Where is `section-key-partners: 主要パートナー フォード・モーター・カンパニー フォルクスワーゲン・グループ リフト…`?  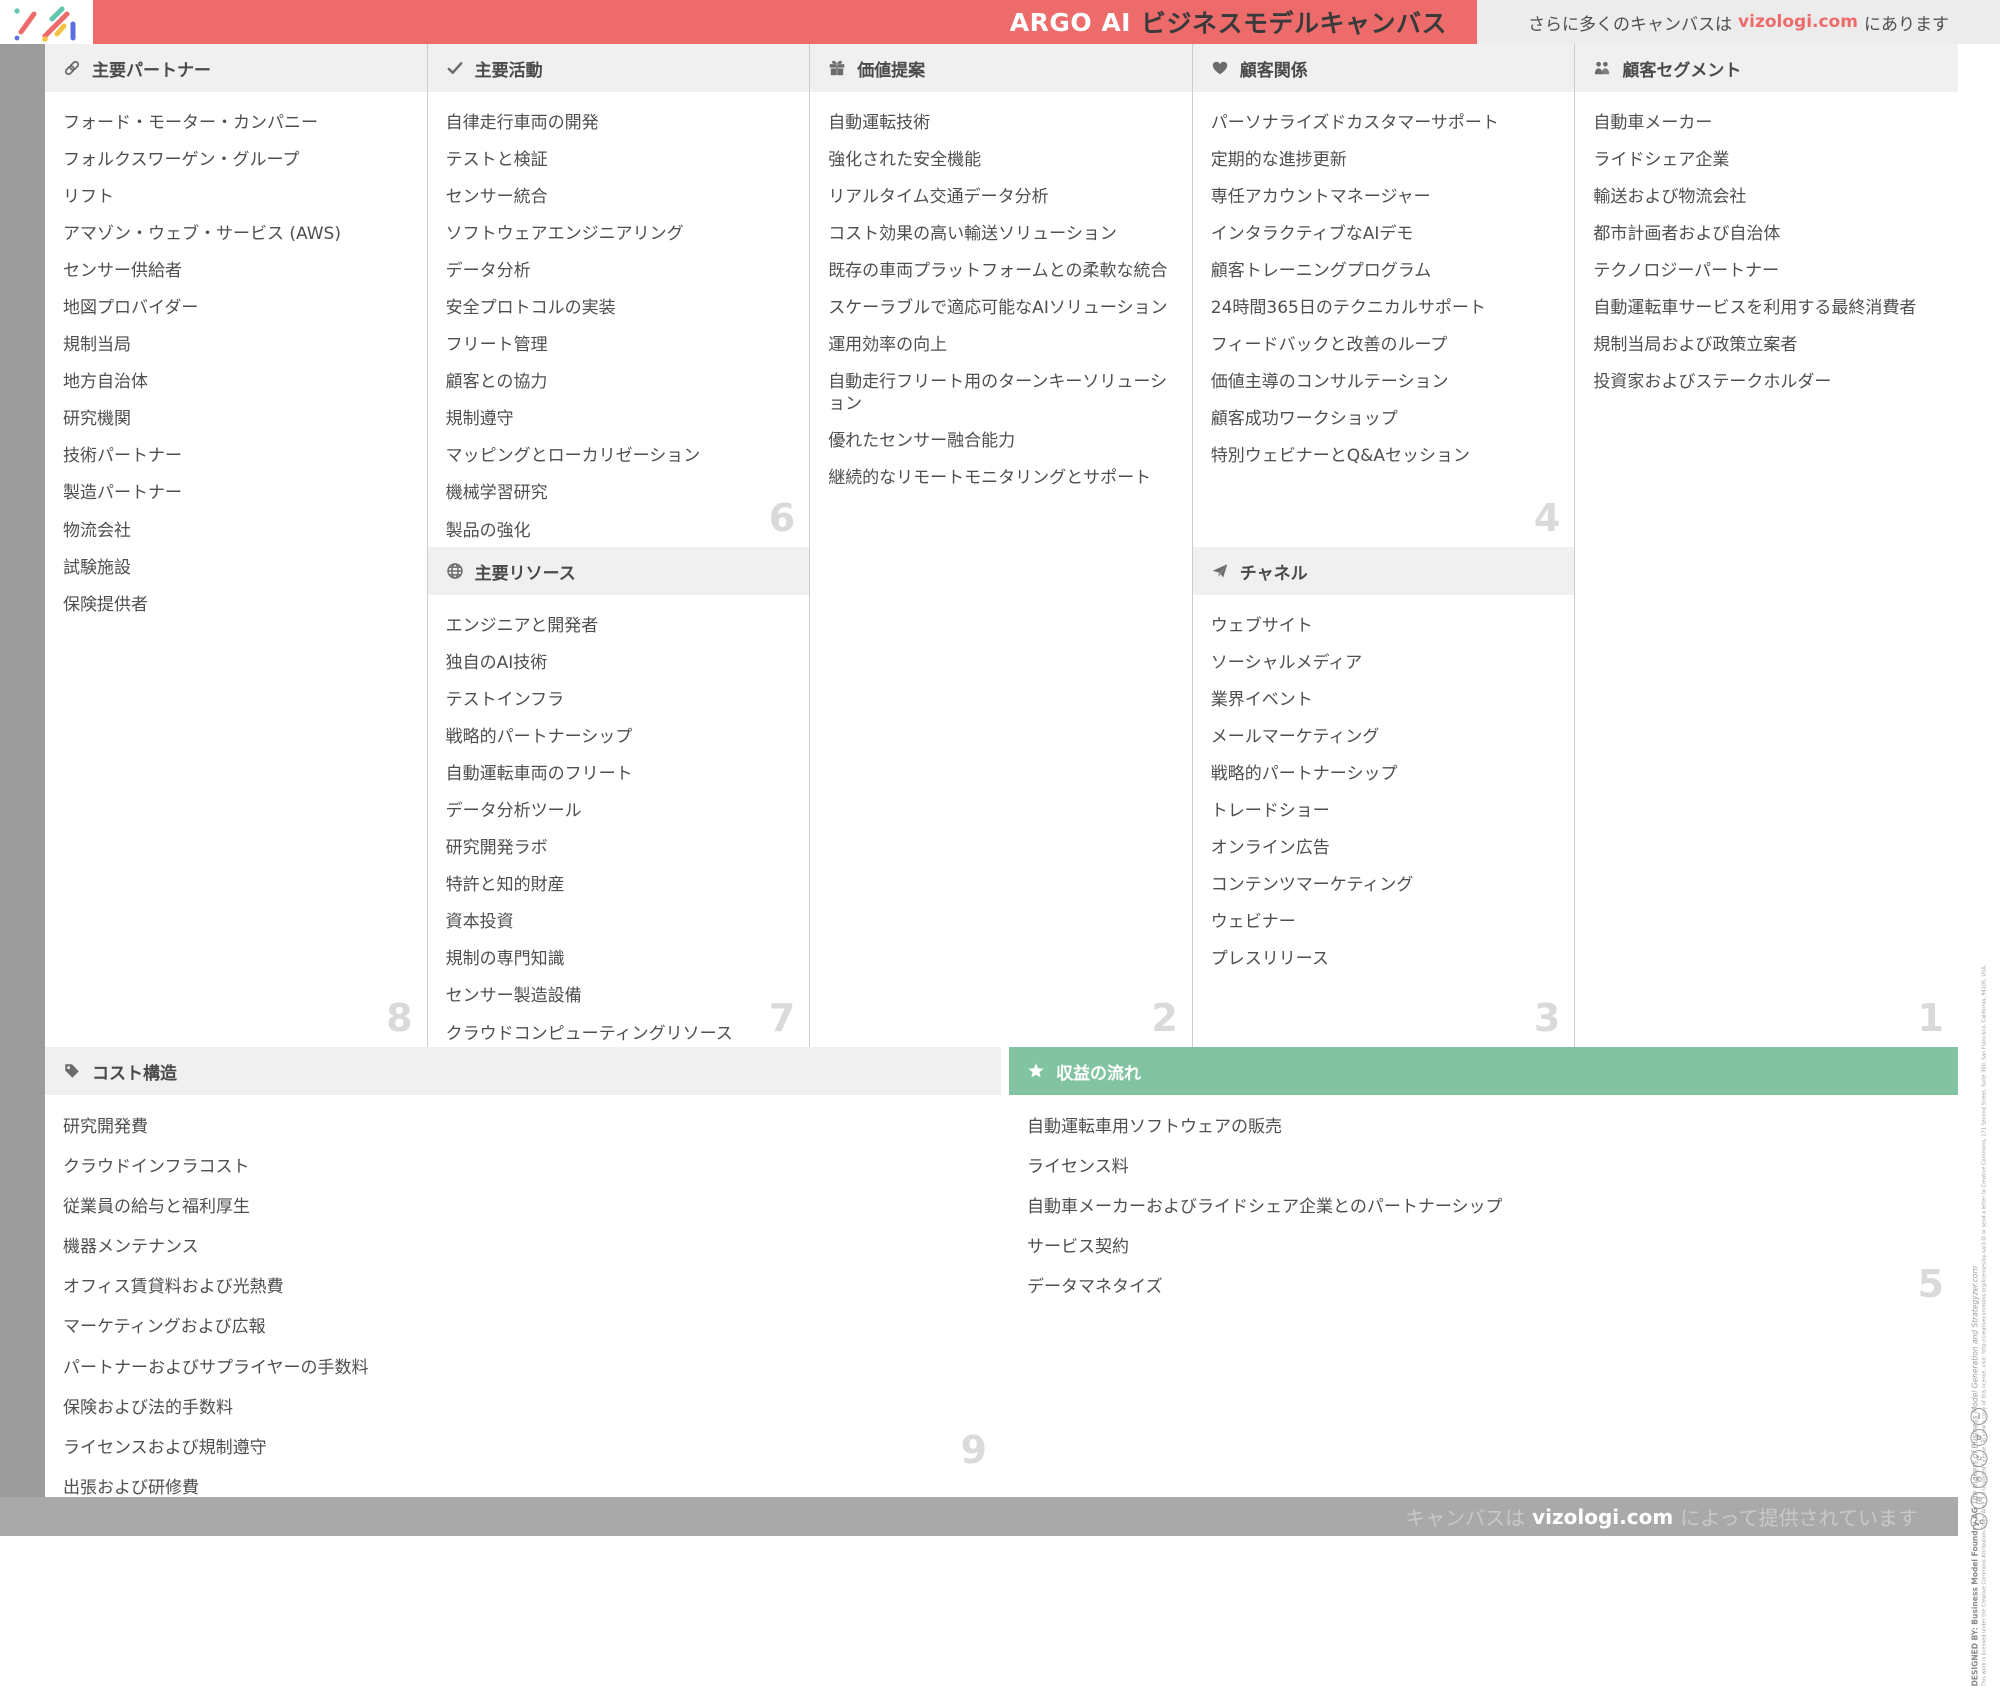 section-key-partners: 主要パートナー フォード・モーター・カンパニー フォルクスワーゲン・グループ リフト… is located at coordinates (236, 545).